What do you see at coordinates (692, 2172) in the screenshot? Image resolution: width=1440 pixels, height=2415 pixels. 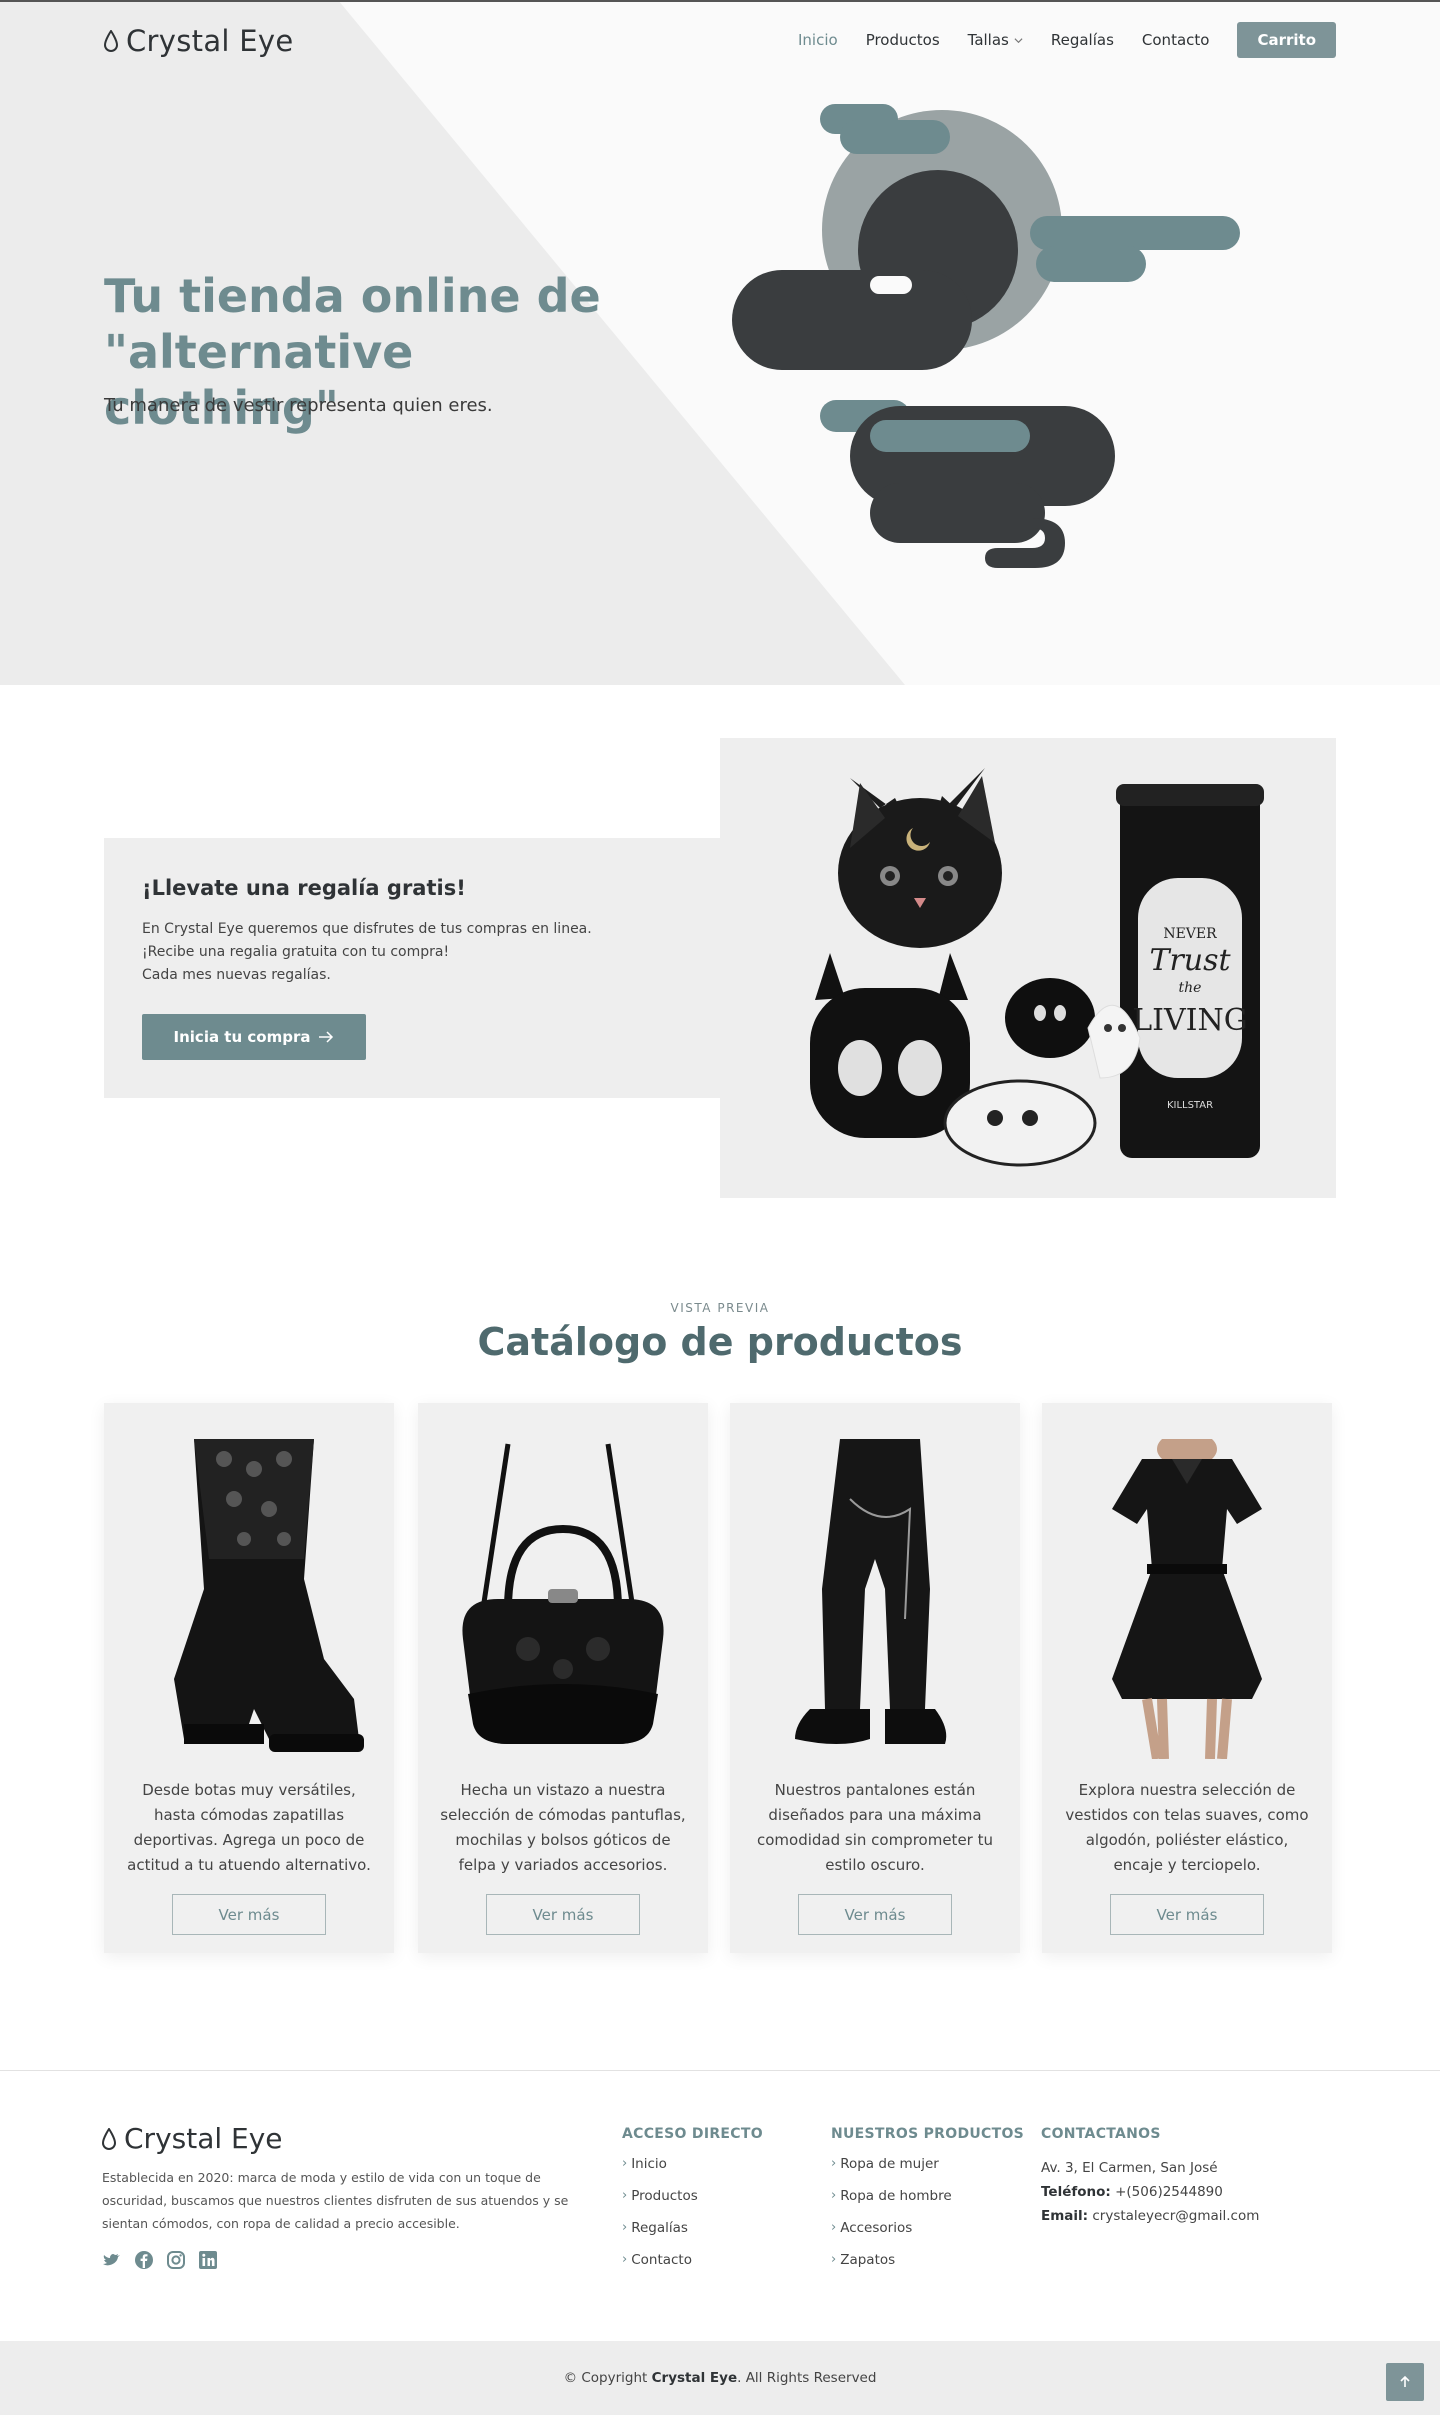 I see `footer-link-inicio: › Inicio` at bounding box center [692, 2172].